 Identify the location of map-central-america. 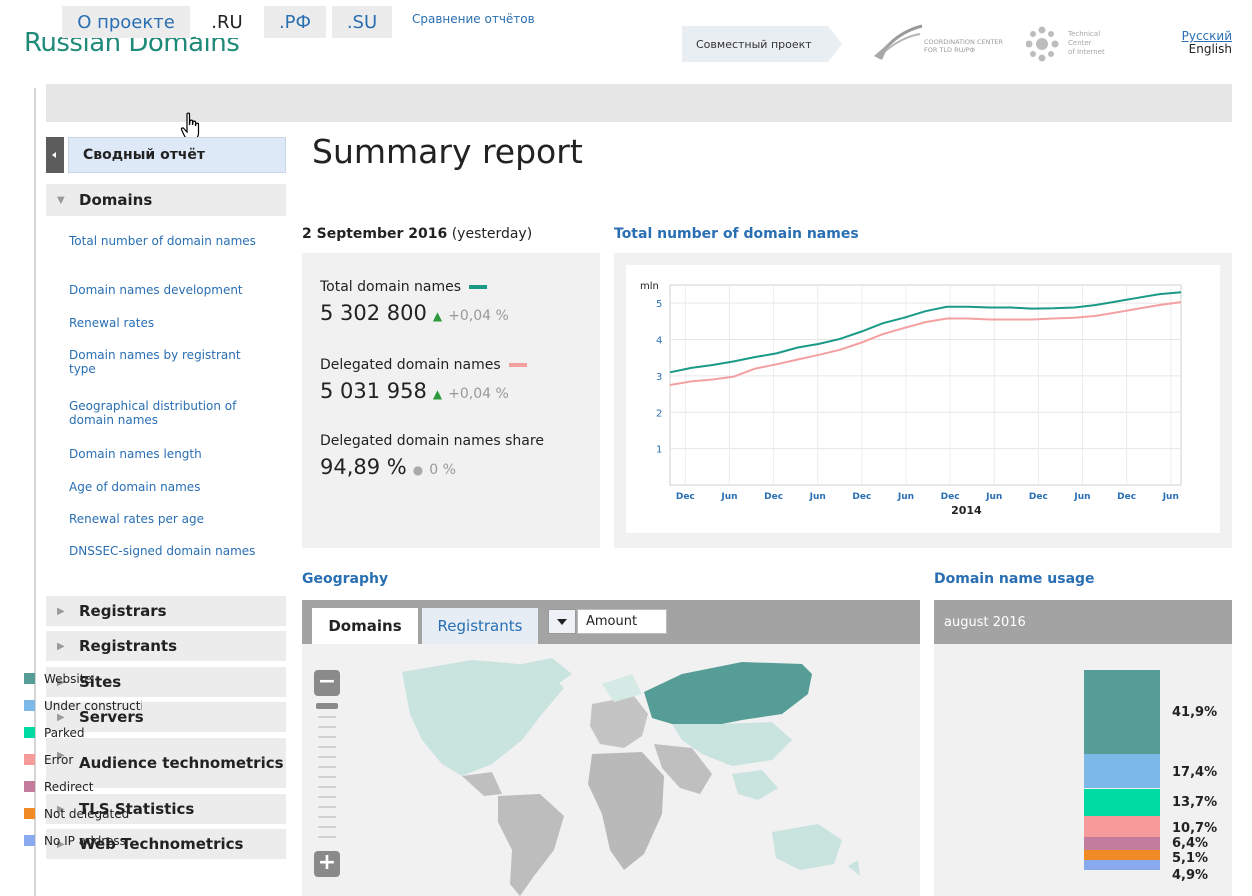
(482, 784).